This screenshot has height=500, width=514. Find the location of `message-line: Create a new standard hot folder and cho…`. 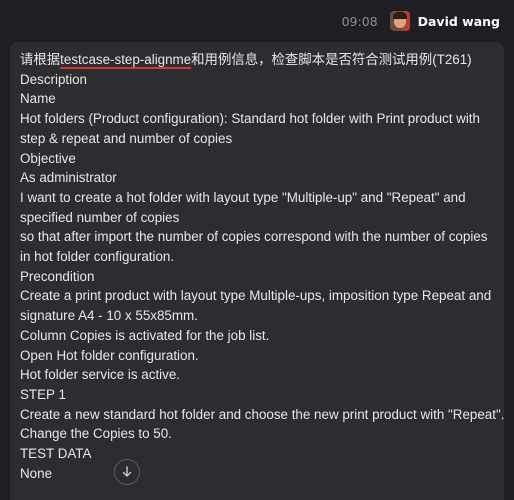

message-line: Create a new standard hot folder and cho… is located at coordinates (262, 414).